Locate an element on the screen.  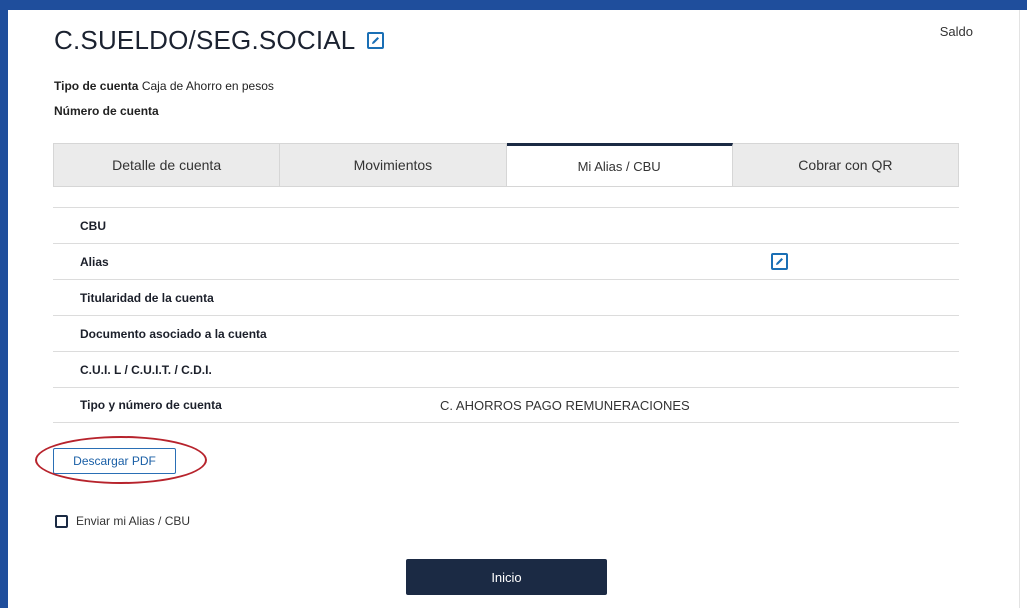
page-title: C.SUELDO/SEG.SOCIAL is located at coordinates (205, 40).